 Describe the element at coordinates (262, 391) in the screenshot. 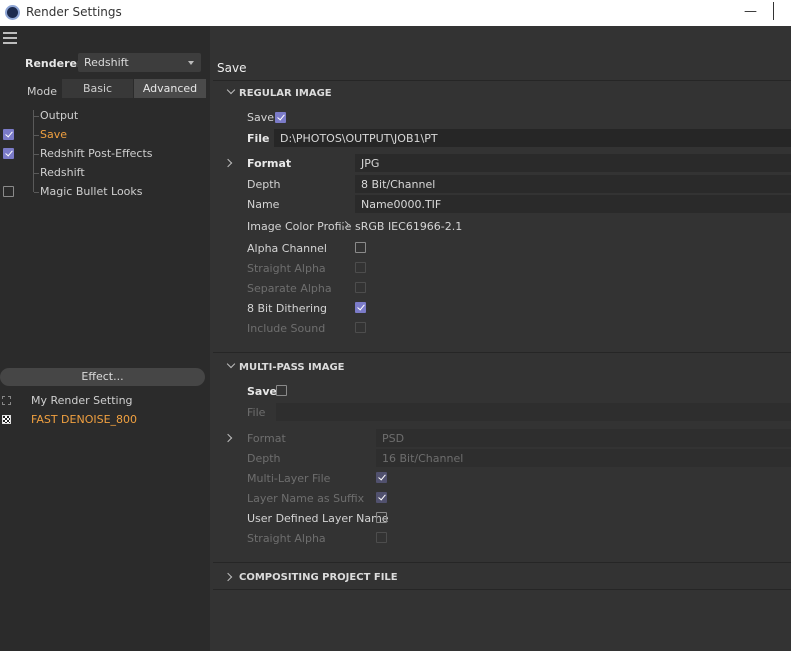

I see `mp-save-label: Save` at that location.